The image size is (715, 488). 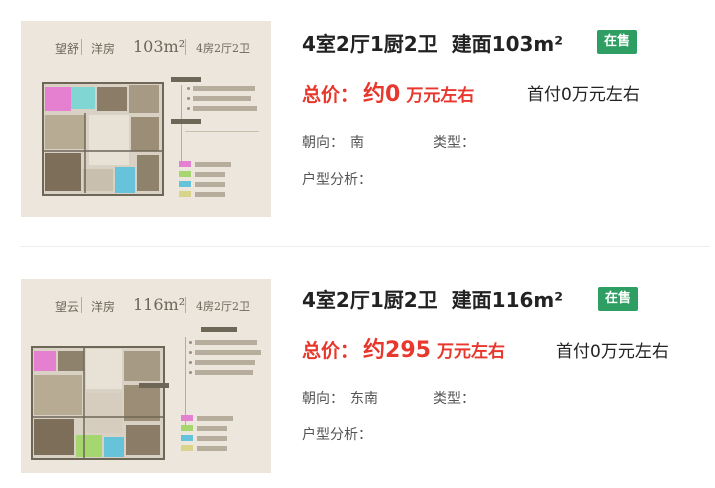 I want to click on orientation-field: 朝向： 南, so click(x=333, y=142).